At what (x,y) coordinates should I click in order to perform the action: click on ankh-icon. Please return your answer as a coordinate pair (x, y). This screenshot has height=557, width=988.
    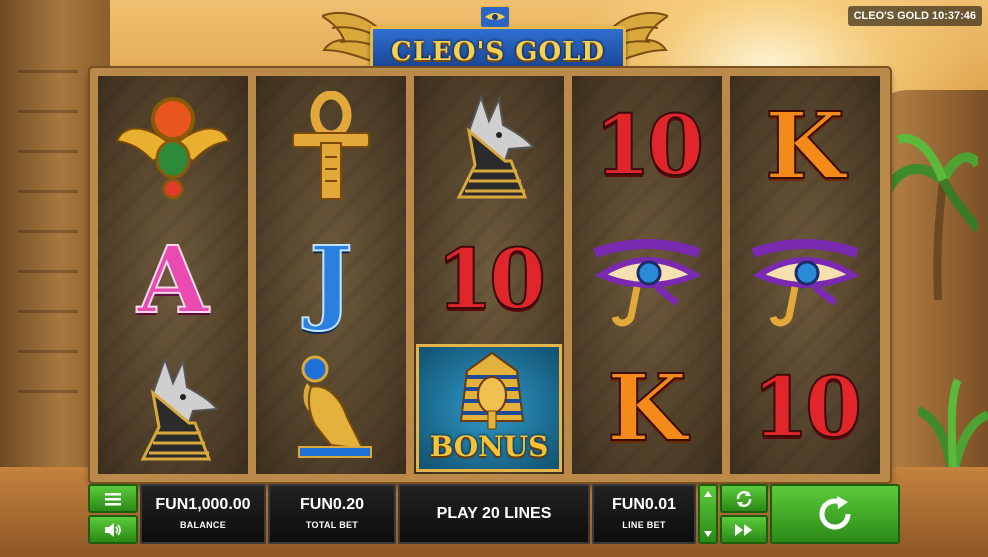
    Looking at the image, I should click on (331, 145).